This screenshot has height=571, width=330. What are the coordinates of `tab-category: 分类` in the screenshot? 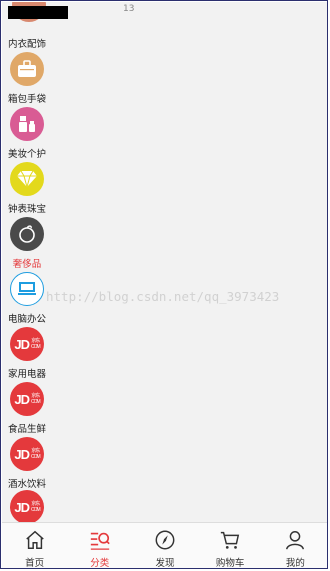 It's located at (100, 546).